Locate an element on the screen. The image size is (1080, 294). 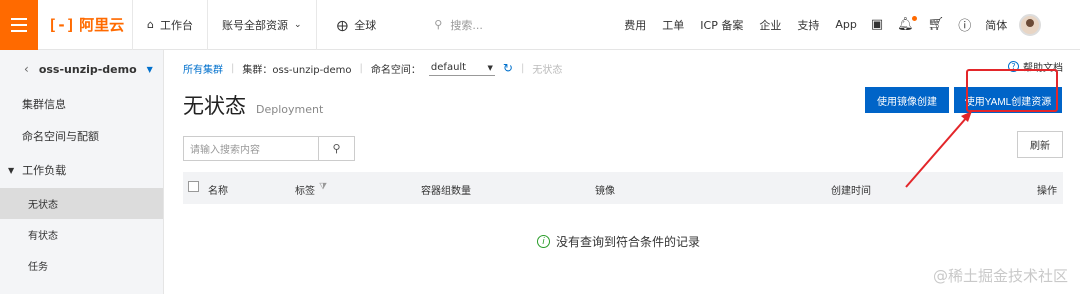
annotation-arrow is located at coordinates (938, 149).